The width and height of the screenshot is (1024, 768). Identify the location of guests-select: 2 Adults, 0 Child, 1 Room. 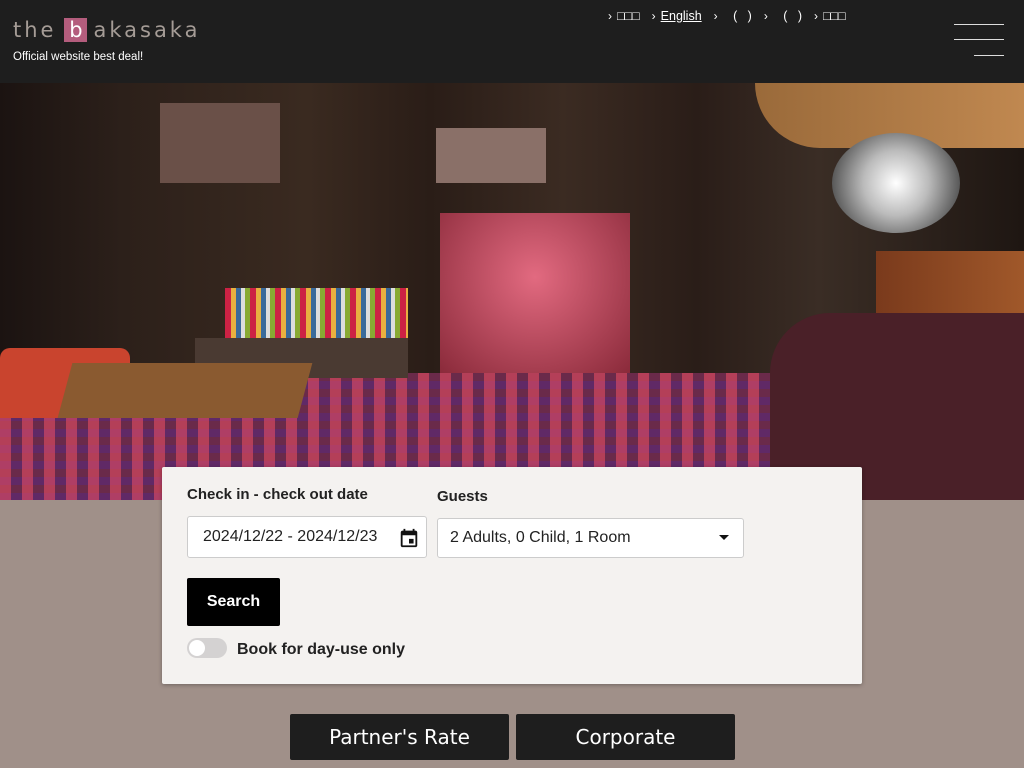
(590, 538).